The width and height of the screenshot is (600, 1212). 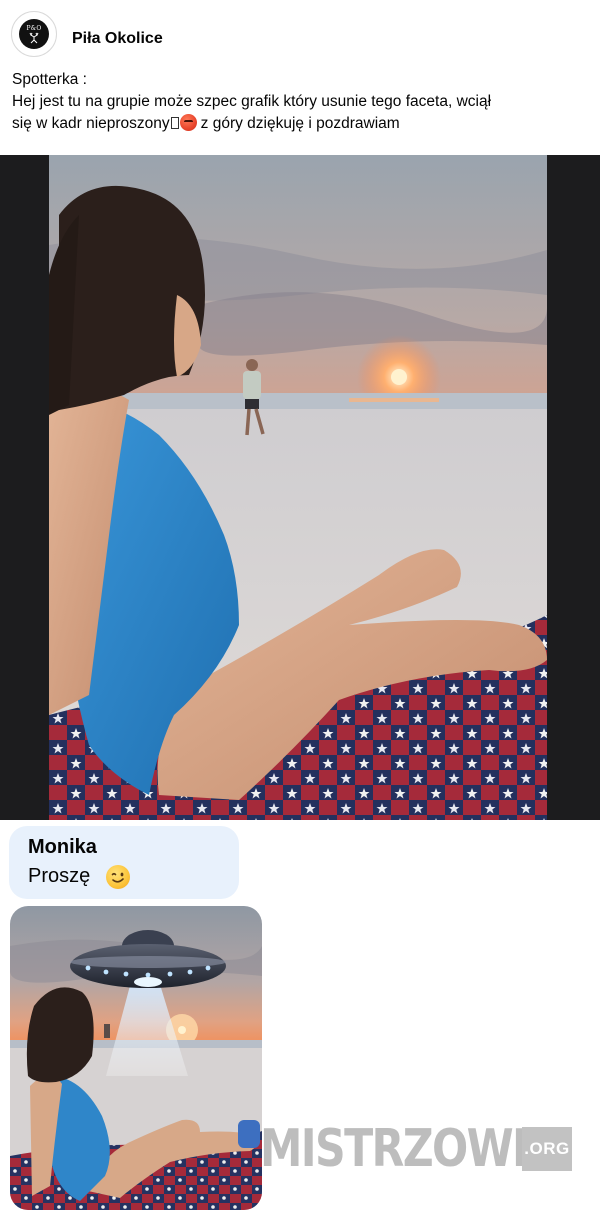 I want to click on watermark-tld: .ORG, so click(x=547, y=1149).